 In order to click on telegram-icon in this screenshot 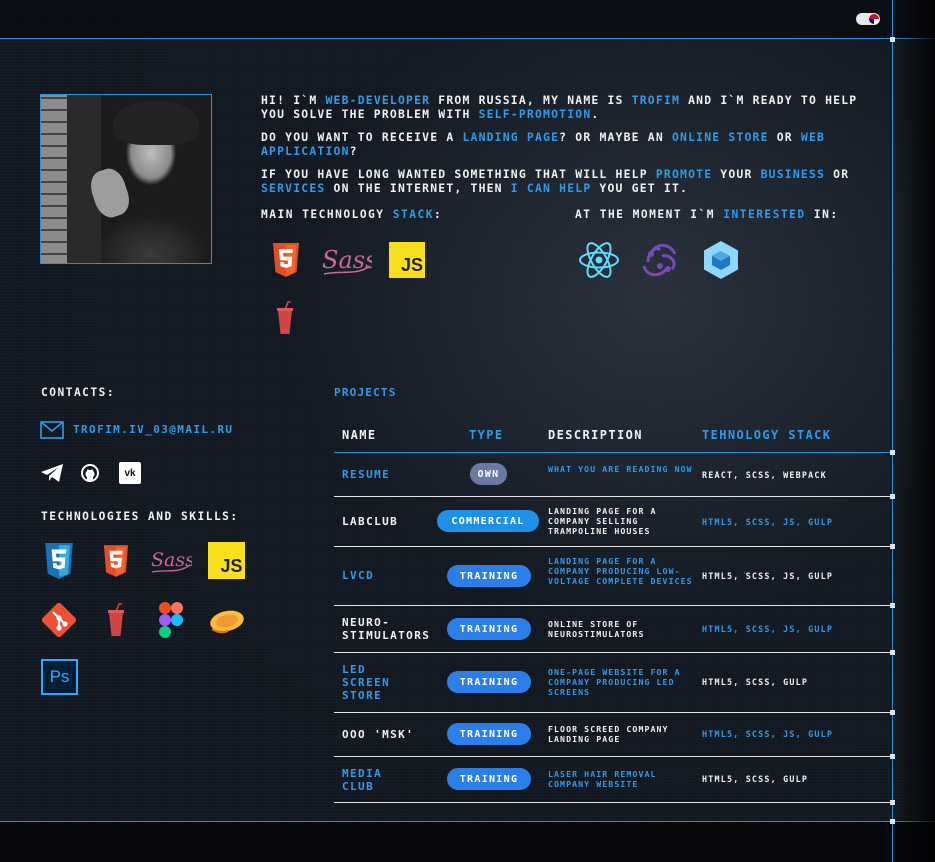, I will do `click(52, 473)`.